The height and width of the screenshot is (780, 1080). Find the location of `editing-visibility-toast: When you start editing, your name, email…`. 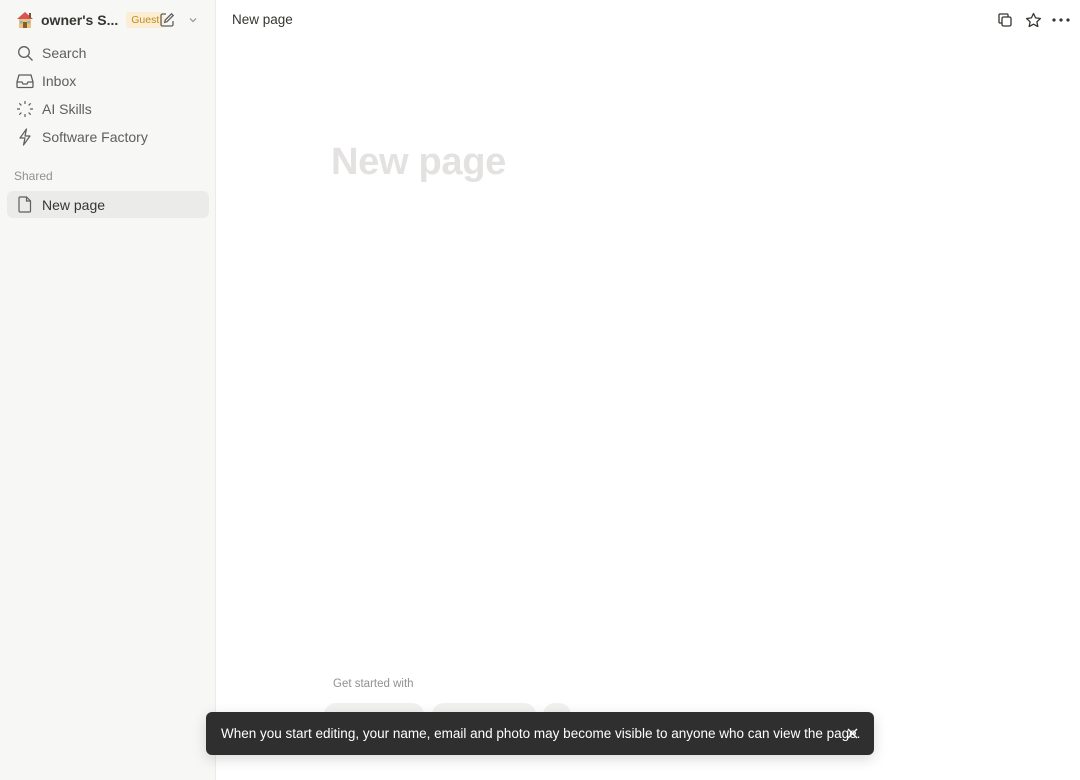

editing-visibility-toast: When you start editing, your name, email… is located at coordinates (540, 733).